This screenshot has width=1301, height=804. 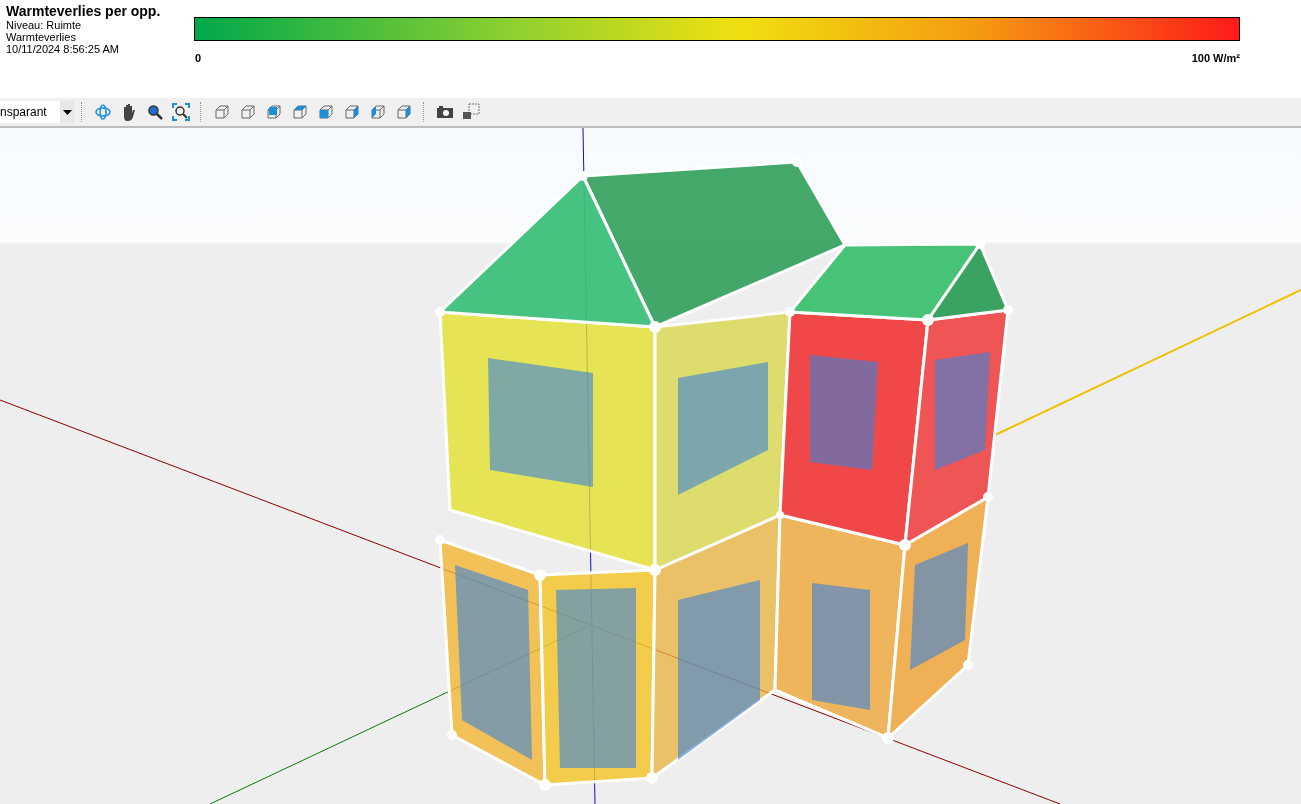 What do you see at coordinates (44, 25) in the screenshot?
I see `legend-detail: Niveau: Ruimte` at bounding box center [44, 25].